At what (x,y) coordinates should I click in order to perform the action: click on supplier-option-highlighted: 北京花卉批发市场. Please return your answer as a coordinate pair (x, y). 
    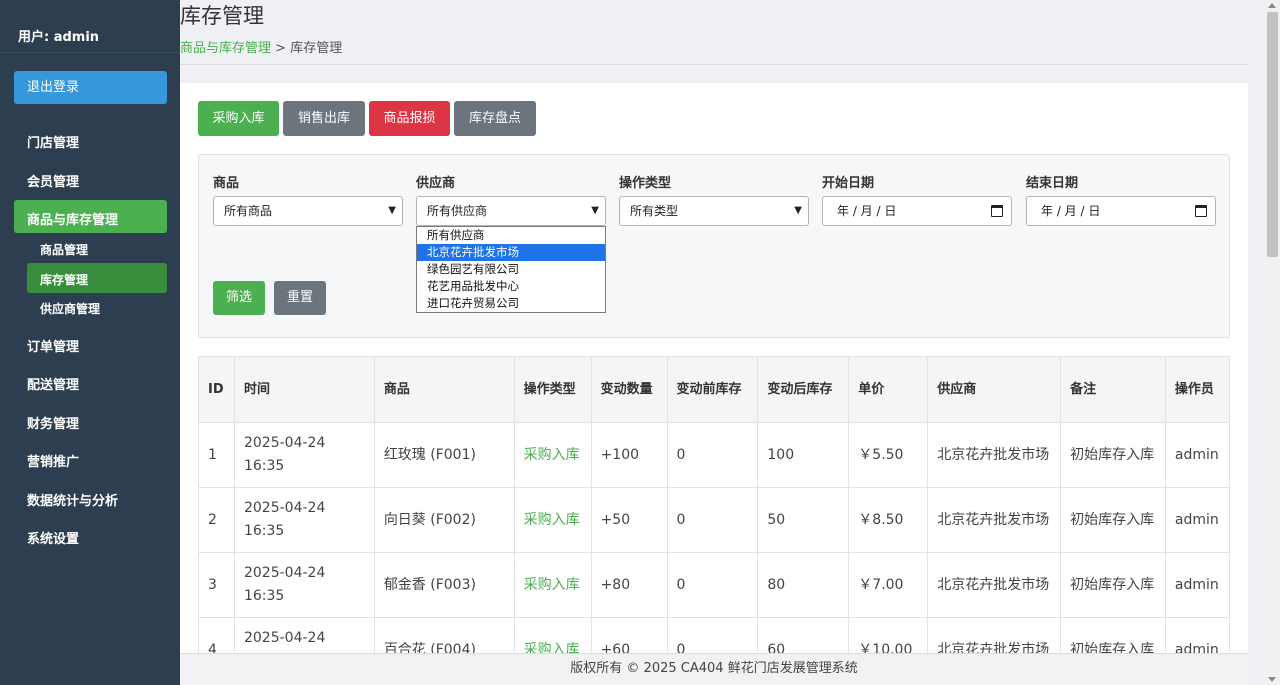
    Looking at the image, I should click on (511, 252).